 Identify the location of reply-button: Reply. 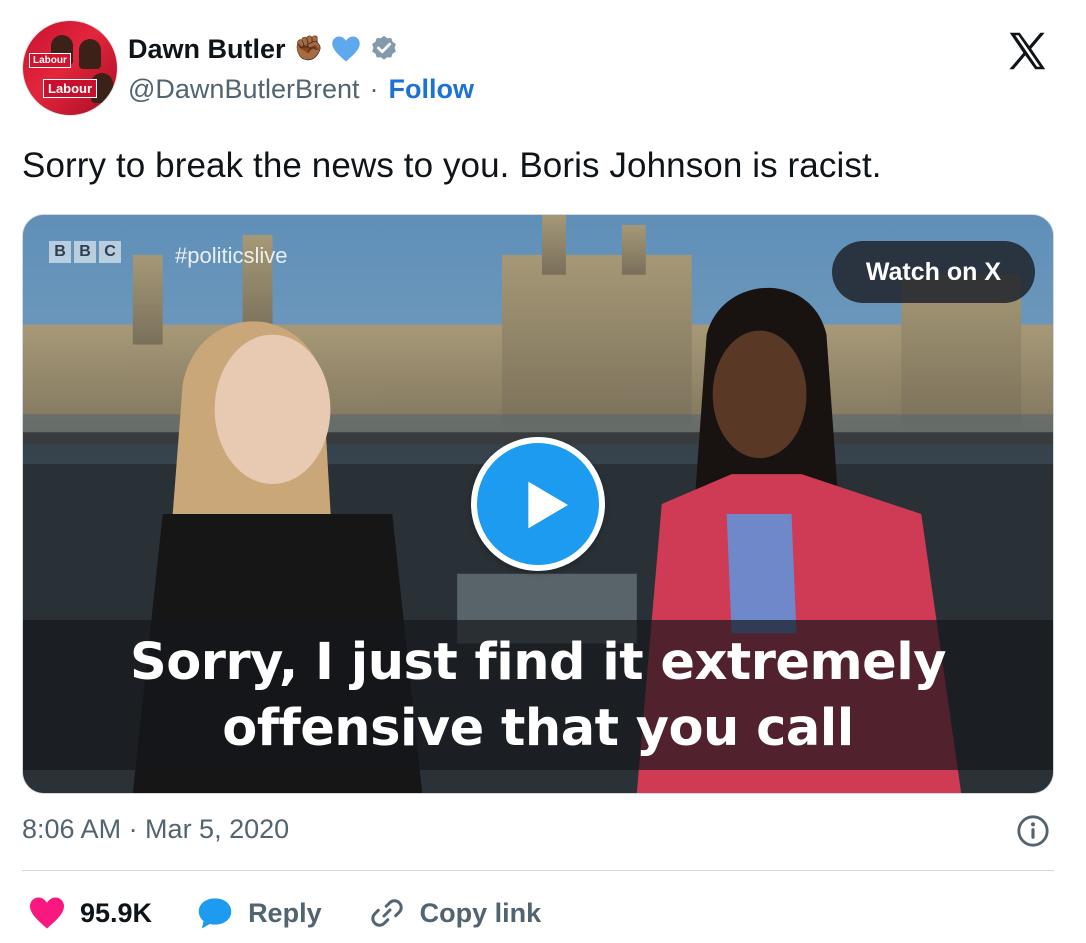
(259, 913).